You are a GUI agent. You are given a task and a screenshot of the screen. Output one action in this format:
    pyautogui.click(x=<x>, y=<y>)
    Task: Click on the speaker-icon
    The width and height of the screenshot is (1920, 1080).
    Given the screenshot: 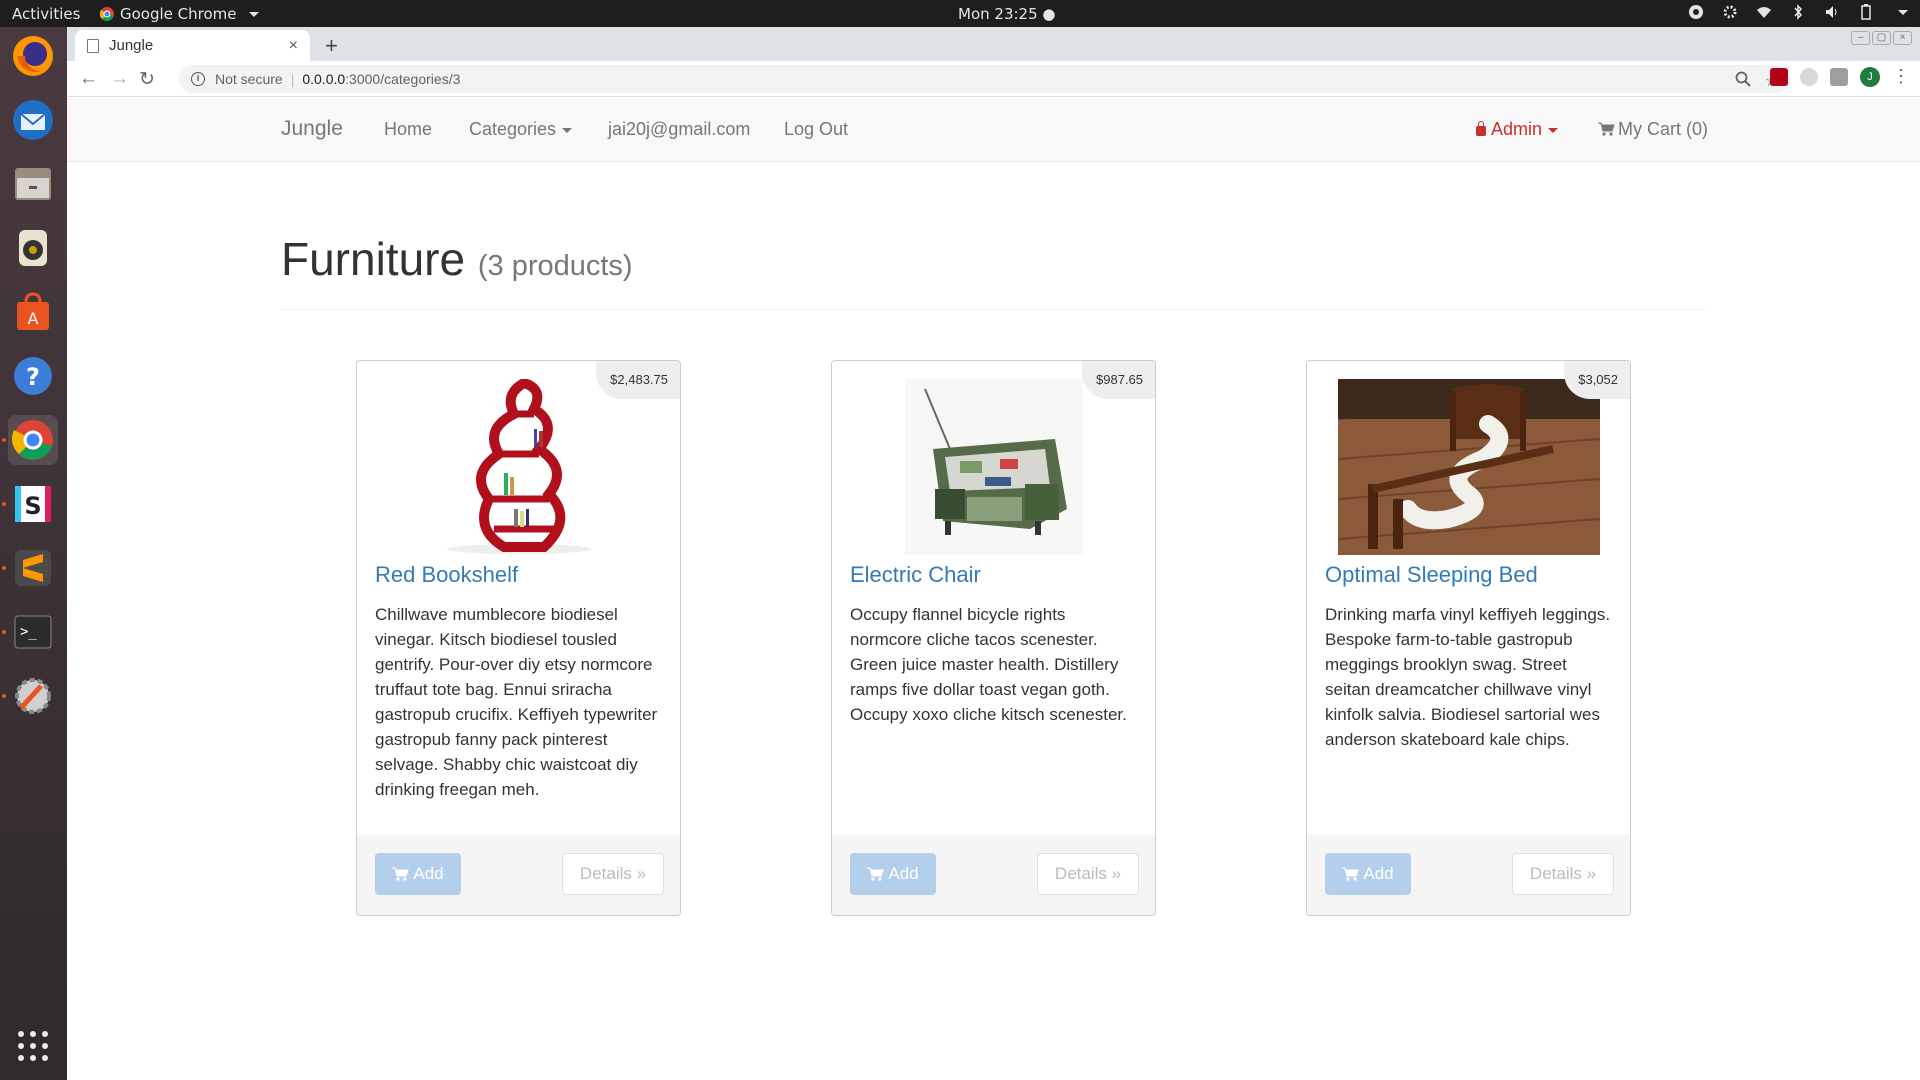 What is the action you would take?
    pyautogui.click(x=33, y=248)
    